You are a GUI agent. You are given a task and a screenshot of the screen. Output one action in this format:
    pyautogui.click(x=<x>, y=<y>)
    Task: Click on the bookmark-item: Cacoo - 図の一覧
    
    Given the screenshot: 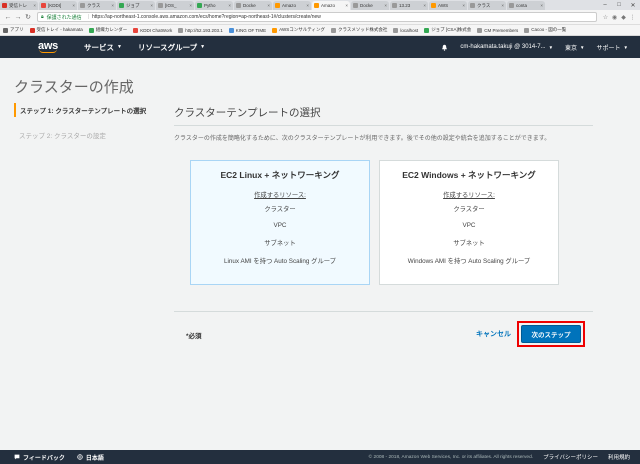 What is the action you would take?
    pyautogui.click(x=545, y=30)
    